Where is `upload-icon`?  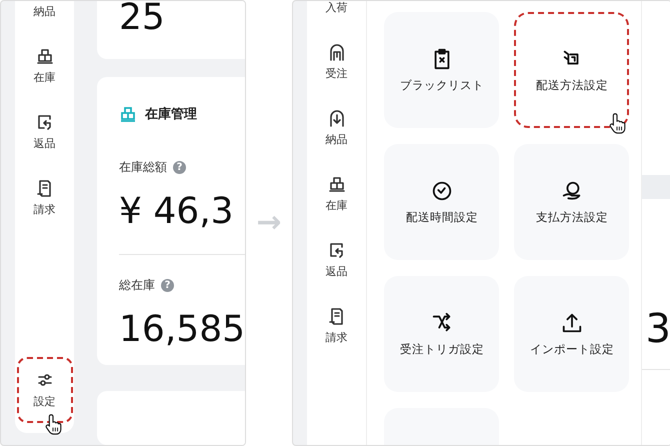 upload-icon is located at coordinates (571, 323).